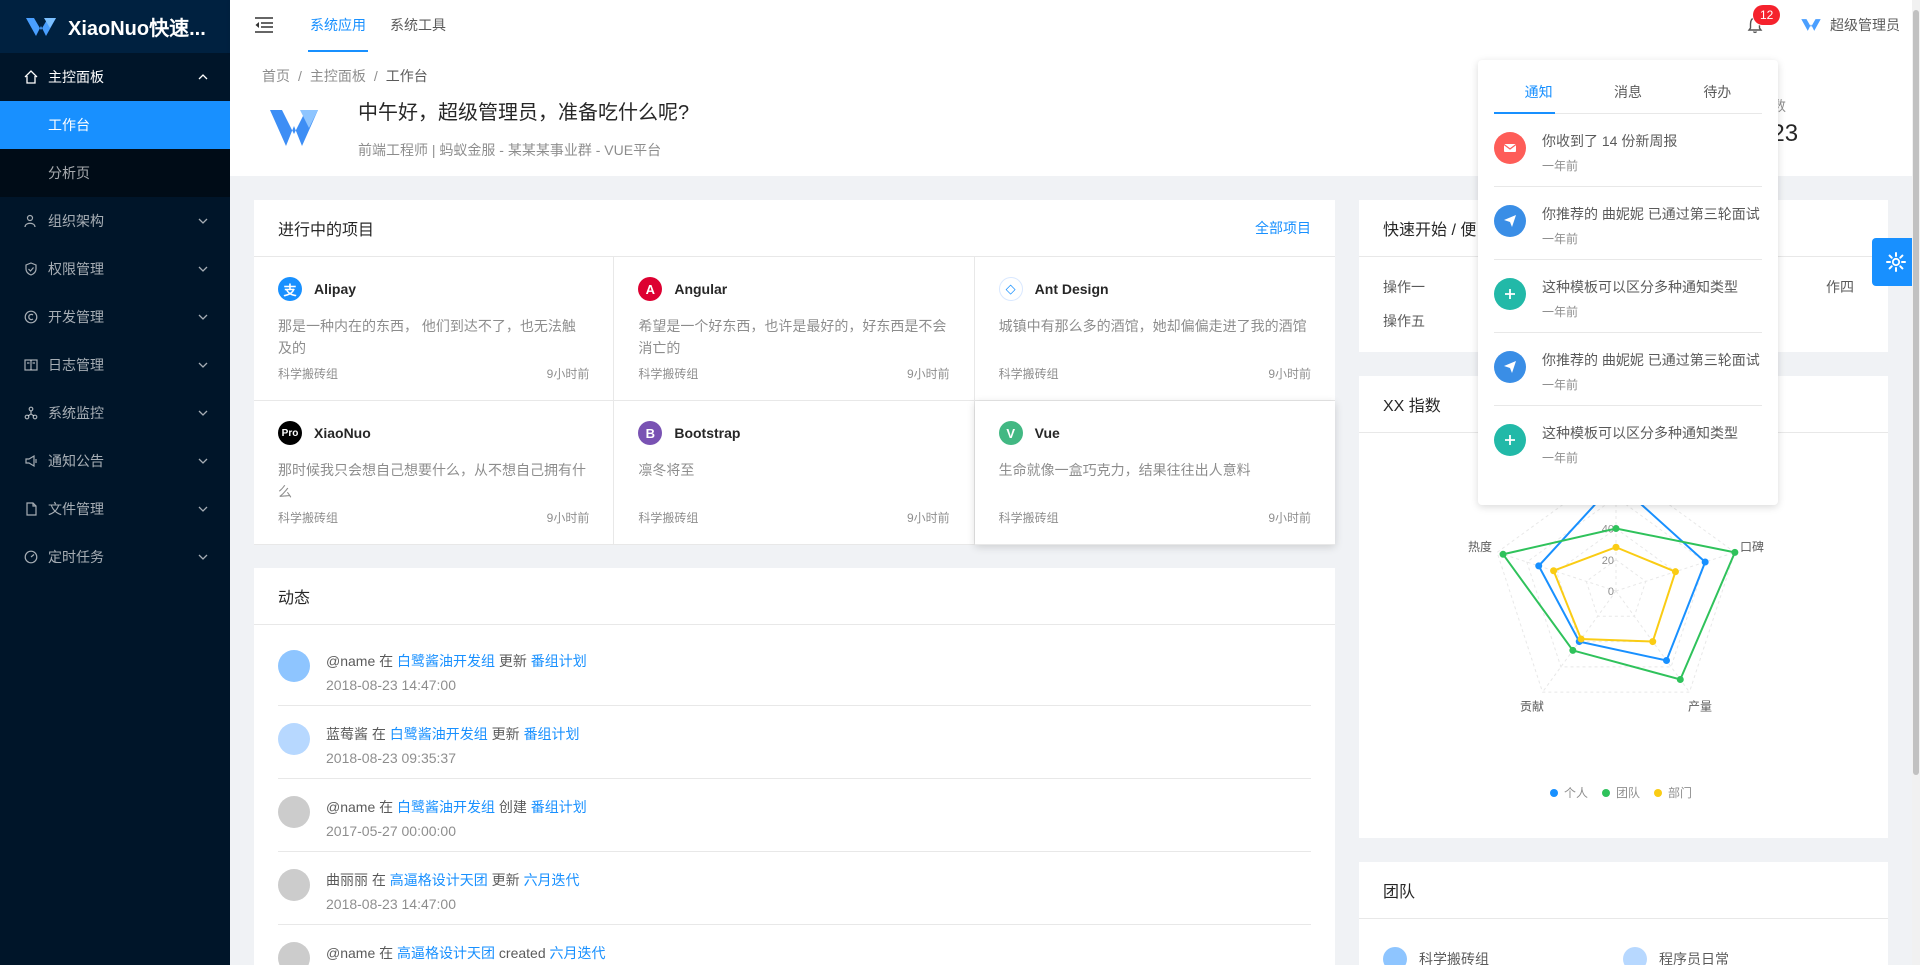 The height and width of the screenshot is (965, 1920). I want to click on sidebar-item-label: 文件管理, so click(76, 509).